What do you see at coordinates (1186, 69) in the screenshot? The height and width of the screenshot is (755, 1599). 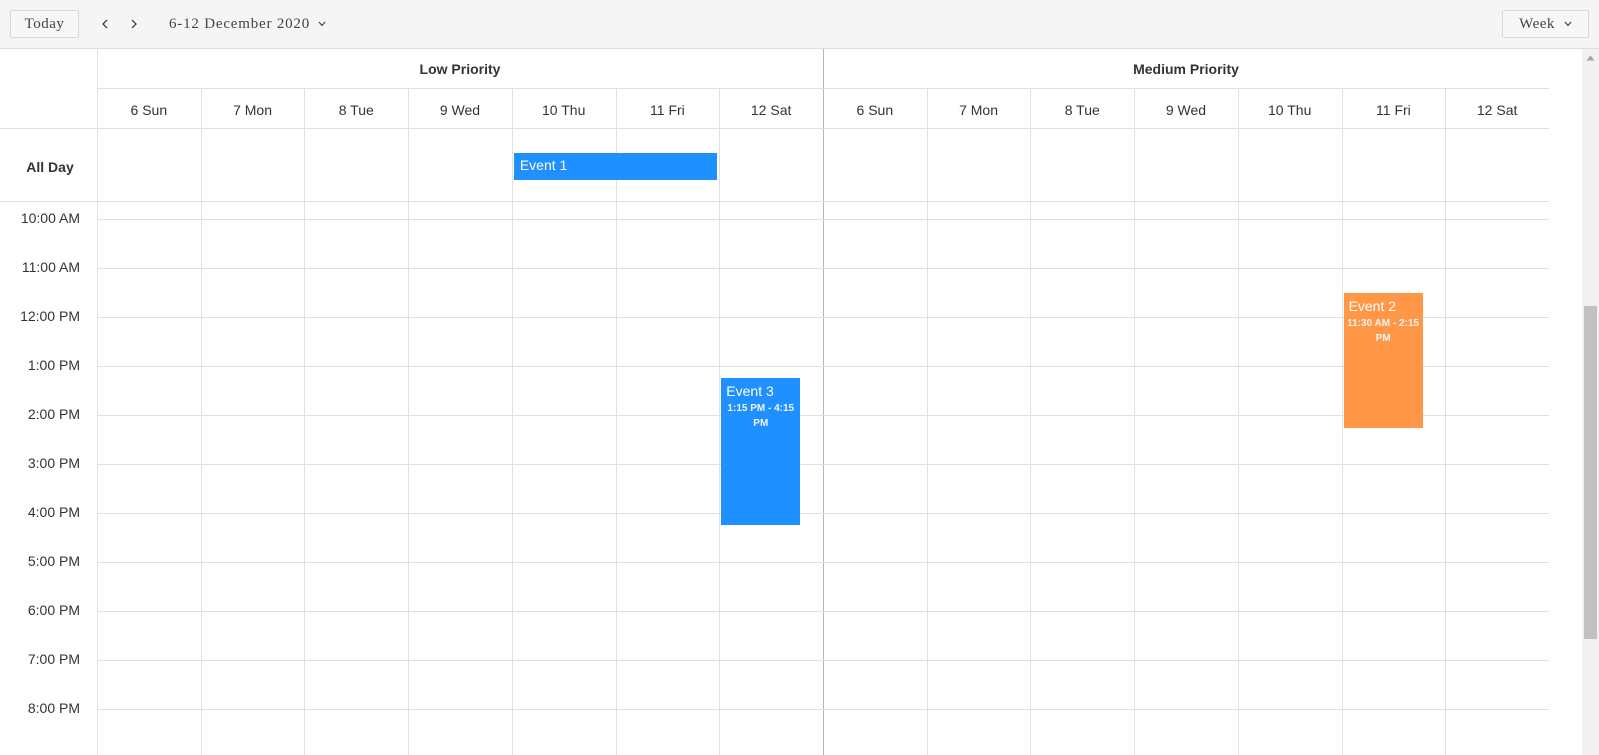 I see `group-header-medium-priority: Medium Priority` at bounding box center [1186, 69].